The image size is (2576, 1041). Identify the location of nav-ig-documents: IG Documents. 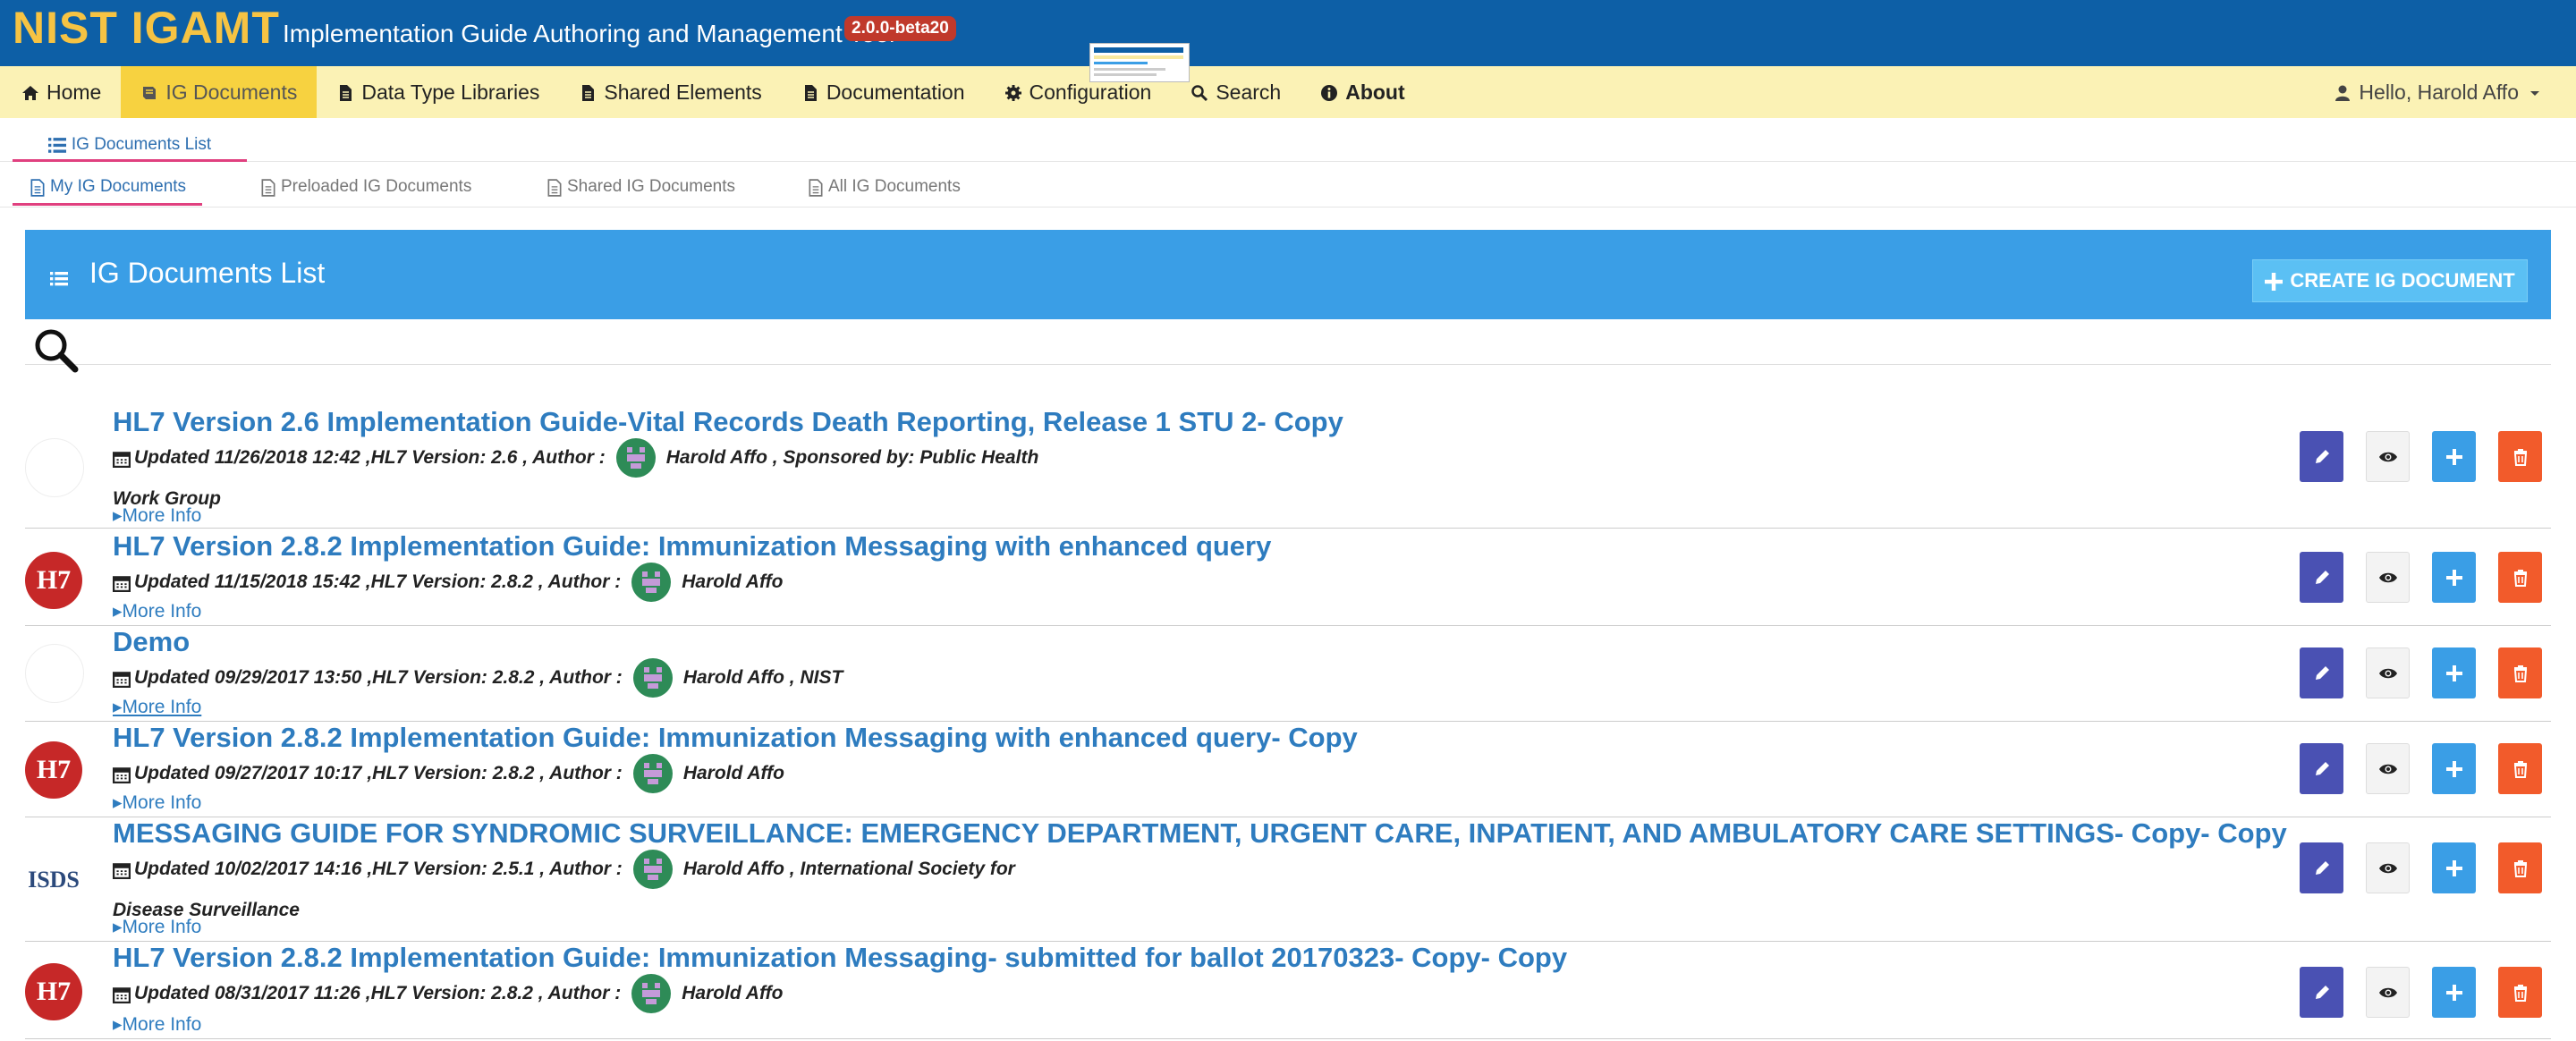
(219, 92).